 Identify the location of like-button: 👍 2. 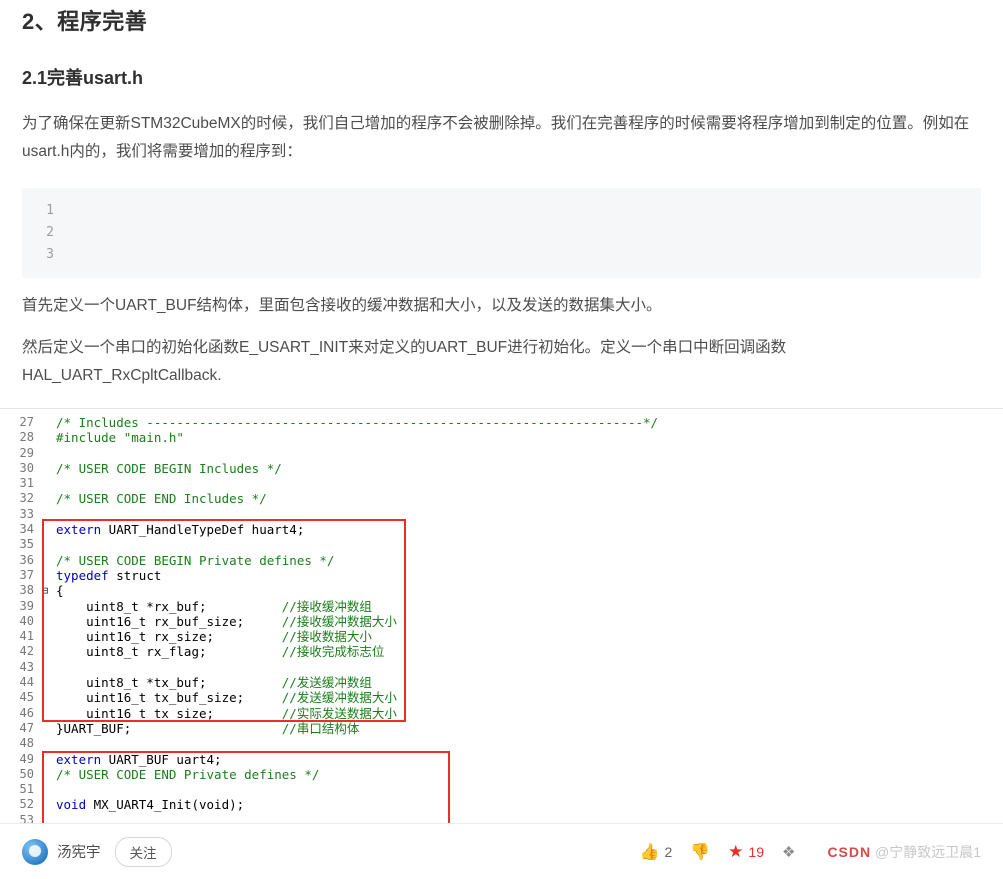
(656, 852).